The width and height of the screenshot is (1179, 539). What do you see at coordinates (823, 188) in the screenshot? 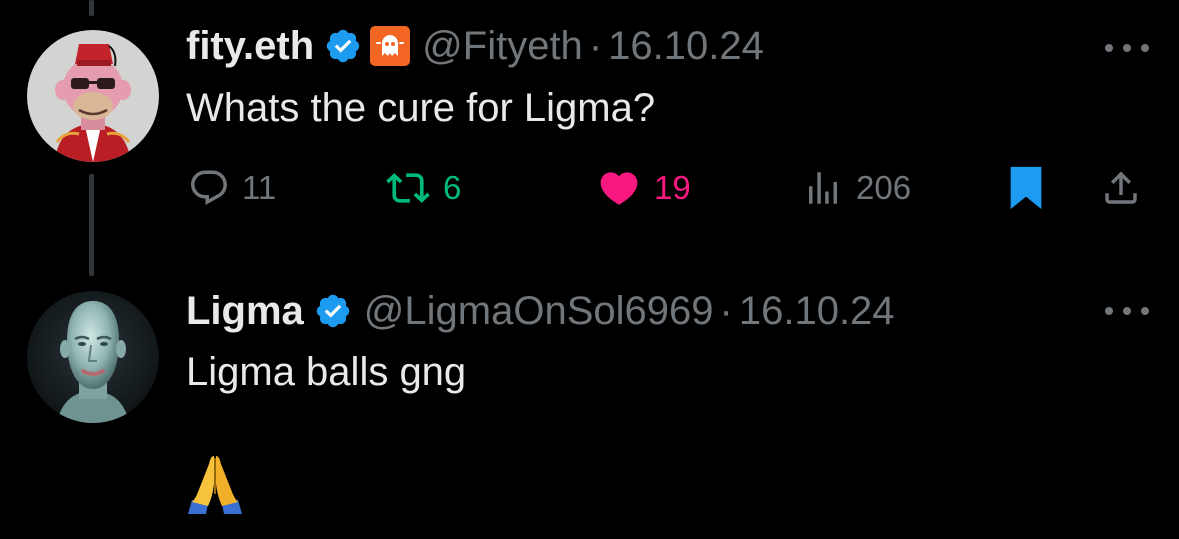
I see `views-chart-icon` at bounding box center [823, 188].